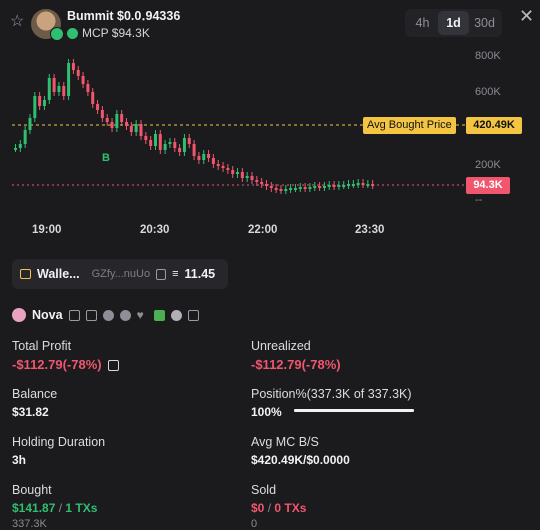 This screenshot has width=540, height=530. I want to click on frog-icon, so click(159, 315).